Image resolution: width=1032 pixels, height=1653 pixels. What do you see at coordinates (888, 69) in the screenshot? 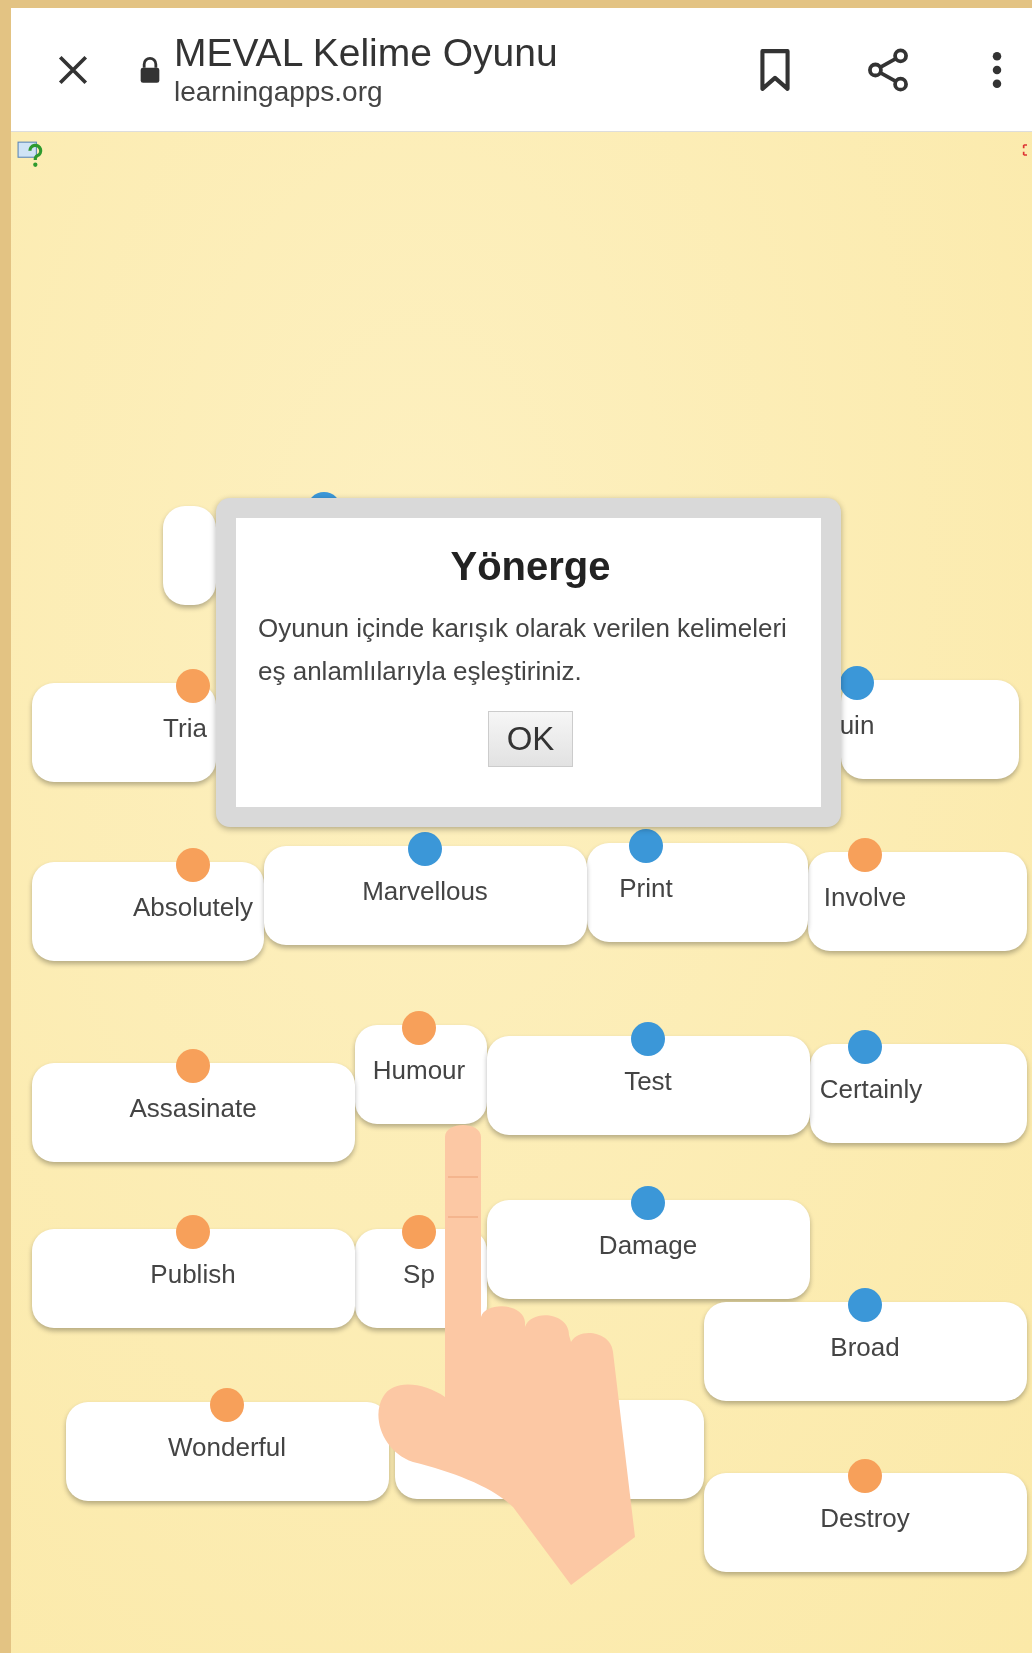
I see `share-icon` at bounding box center [888, 69].